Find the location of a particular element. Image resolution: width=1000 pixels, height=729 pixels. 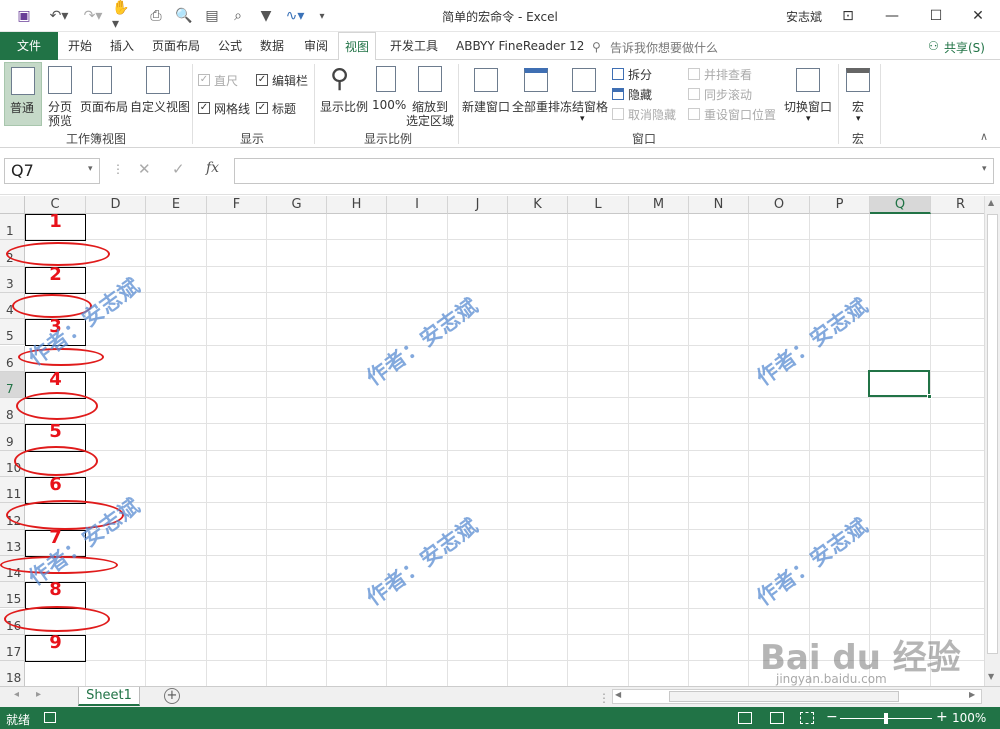

column-header-i: I is located at coordinates (417, 205).